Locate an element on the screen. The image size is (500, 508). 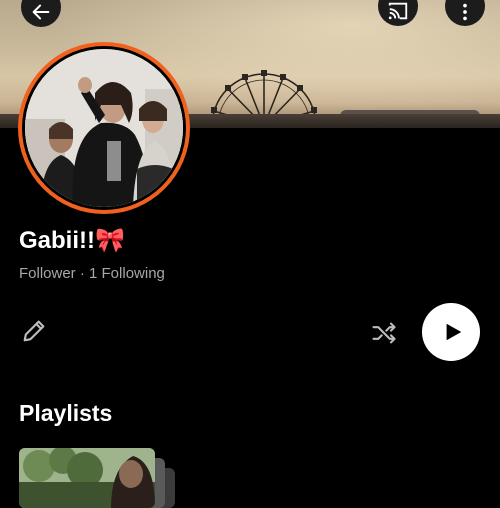
cast-icon is located at coordinates (398, 11).